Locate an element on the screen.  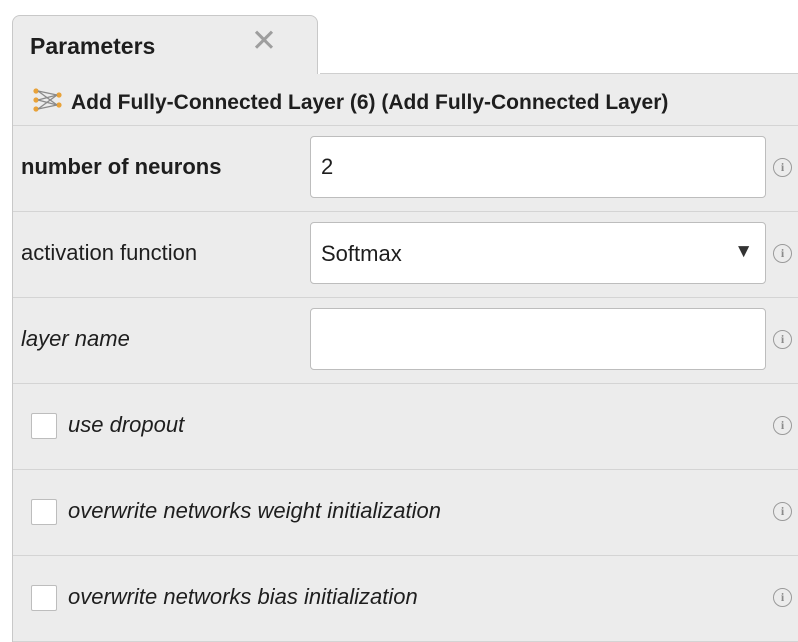
activation-function-value: Softmax is located at coordinates (361, 253).